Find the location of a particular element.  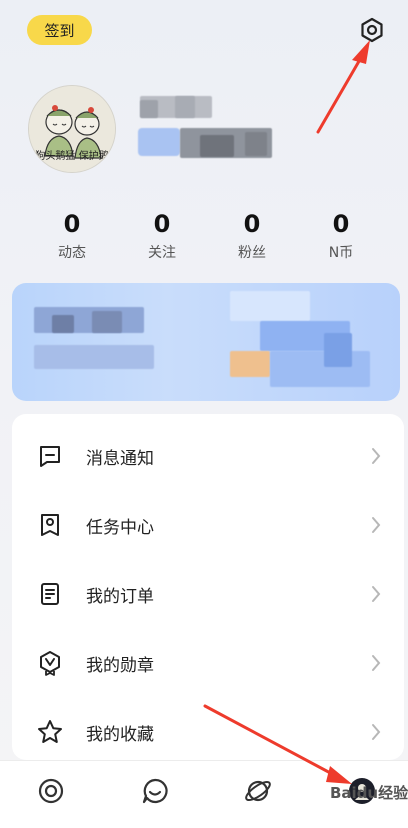

stat-fans: 0 粉丝 is located at coordinates (252, 236).